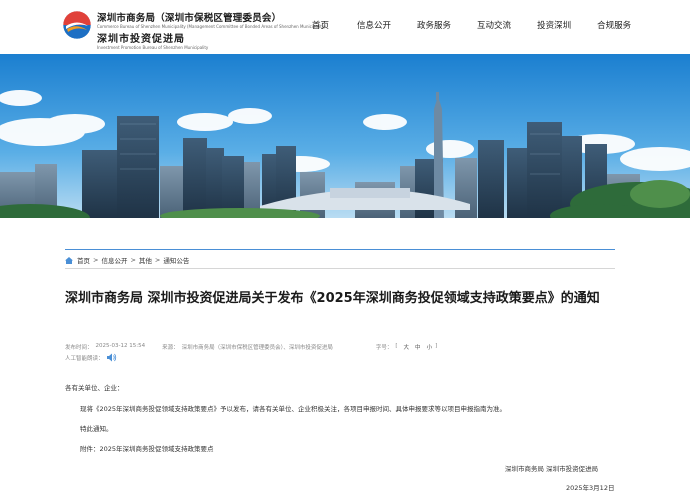 The height and width of the screenshot is (493, 690). What do you see at coordinates (120, 346) in the screenshot?
I see `publish-time: 2025-03-12 15:54` at bounding box center [120, 346].